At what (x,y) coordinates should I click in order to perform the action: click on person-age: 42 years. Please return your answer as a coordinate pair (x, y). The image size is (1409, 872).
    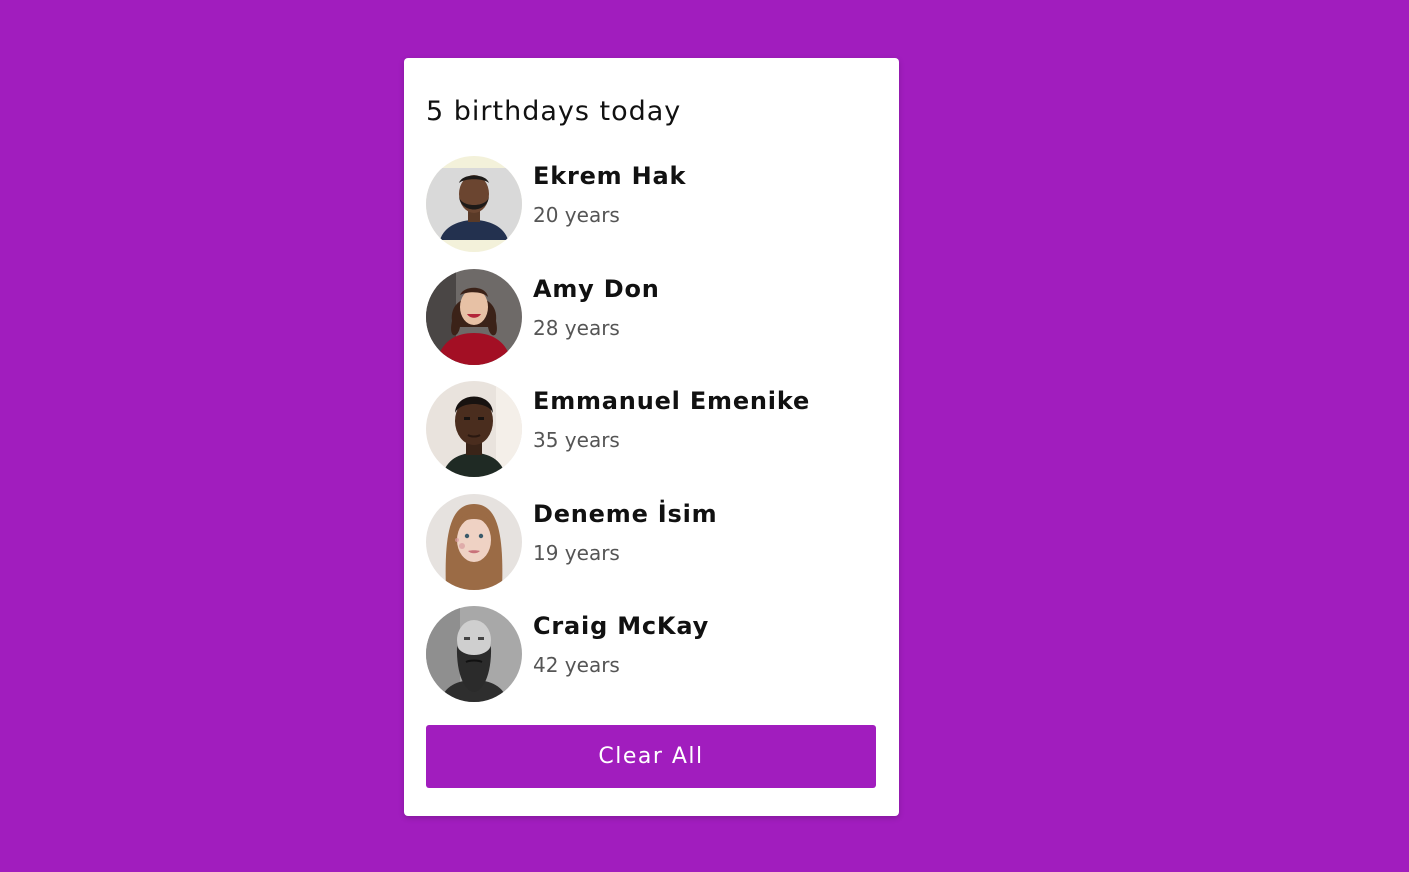
    Looking at the image, I should click on (576, 665).